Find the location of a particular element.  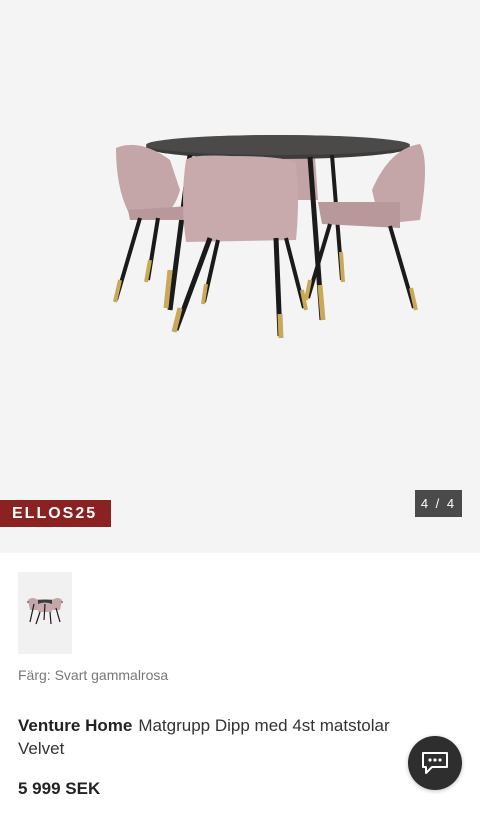

color-variant-thumbnail is located at coordinates (45, 613).